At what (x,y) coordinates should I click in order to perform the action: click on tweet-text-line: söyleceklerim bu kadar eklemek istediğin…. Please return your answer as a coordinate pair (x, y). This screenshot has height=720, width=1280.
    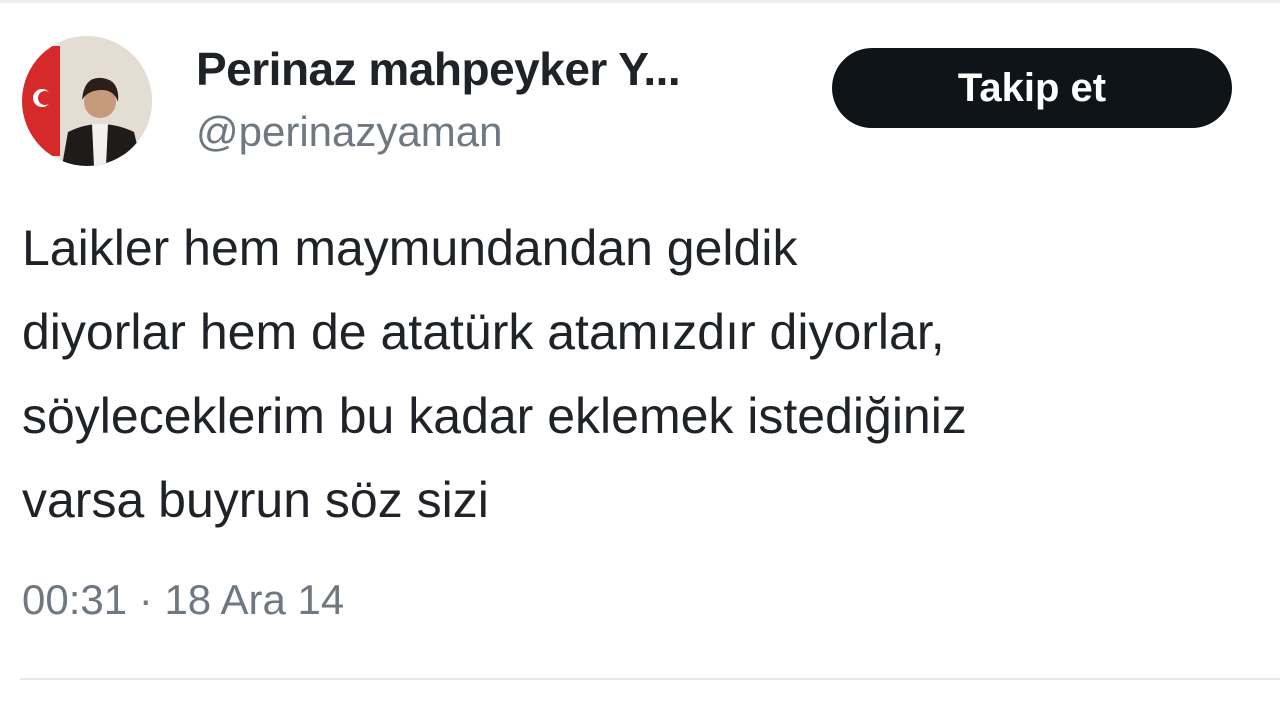
    Looking at the image, I should click on (494, 416).